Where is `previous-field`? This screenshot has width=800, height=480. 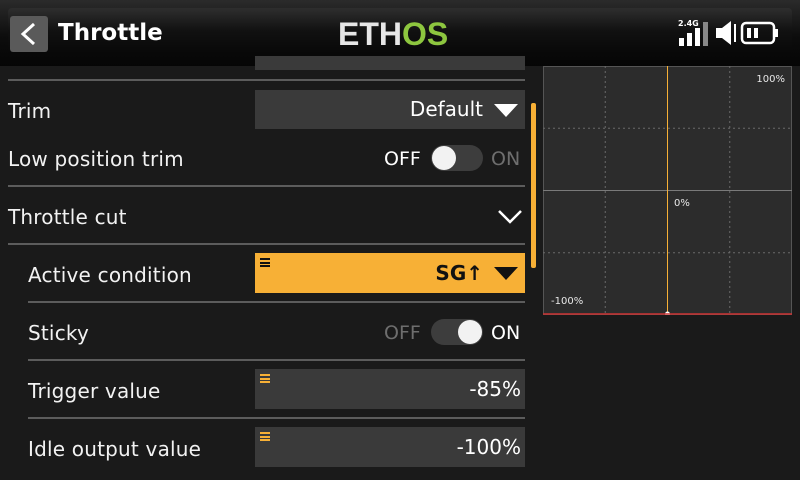
previous-field is located at coordinates (390, 63).